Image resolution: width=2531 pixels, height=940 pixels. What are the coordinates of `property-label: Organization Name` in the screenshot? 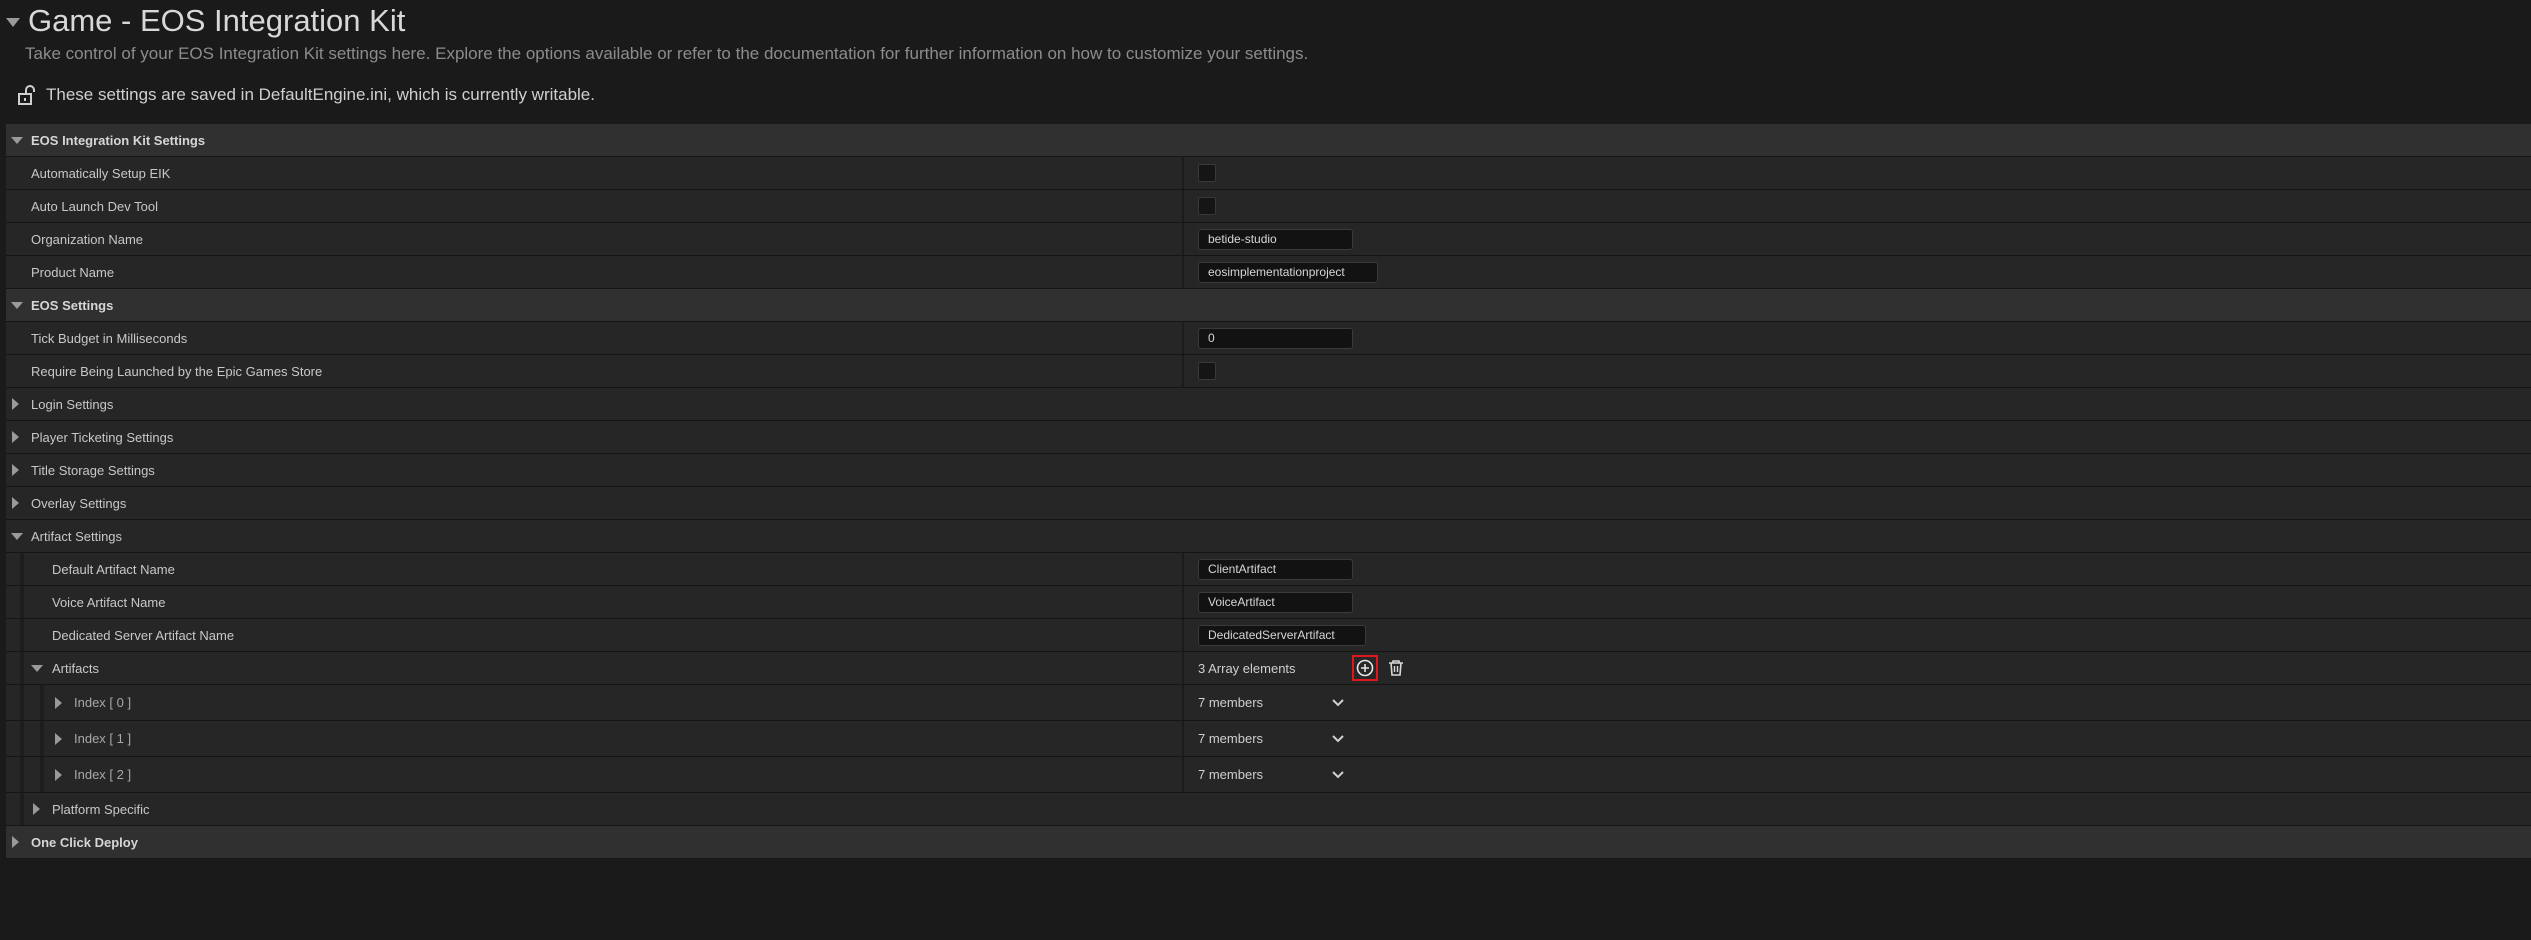 It's located at (87, 239).